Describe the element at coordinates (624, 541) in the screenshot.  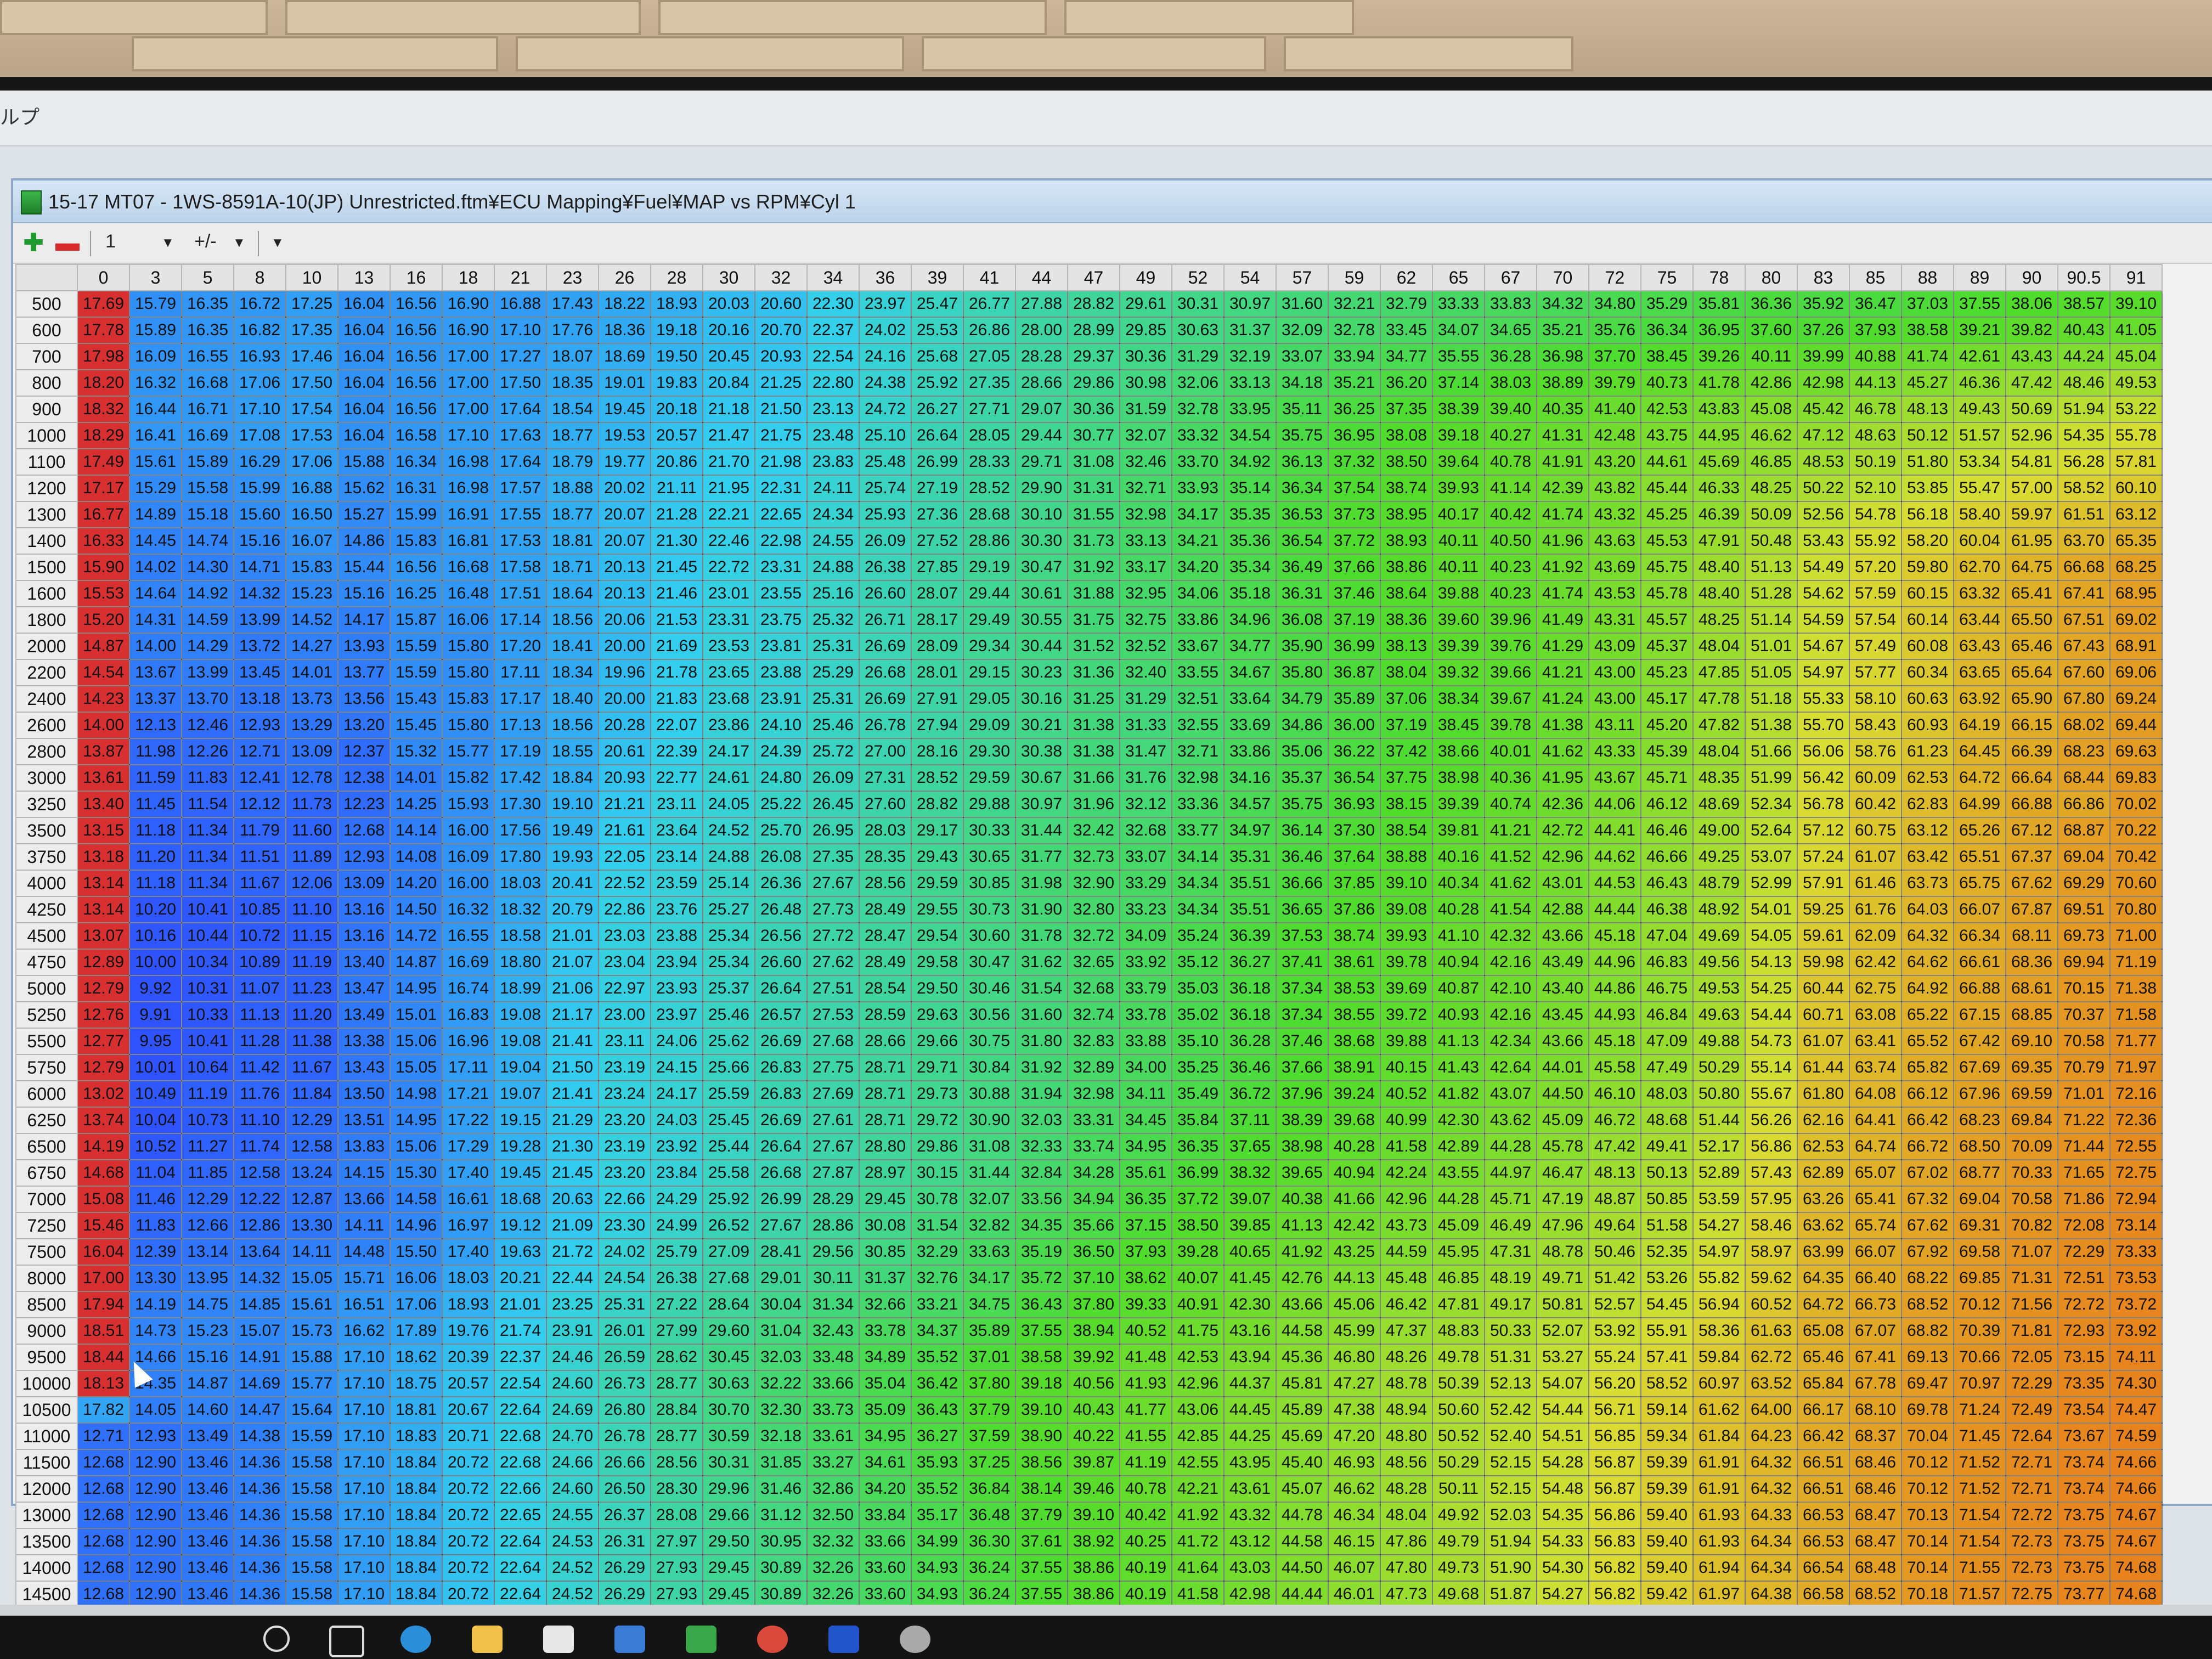
I see `map-cell: 20.07` at that location.